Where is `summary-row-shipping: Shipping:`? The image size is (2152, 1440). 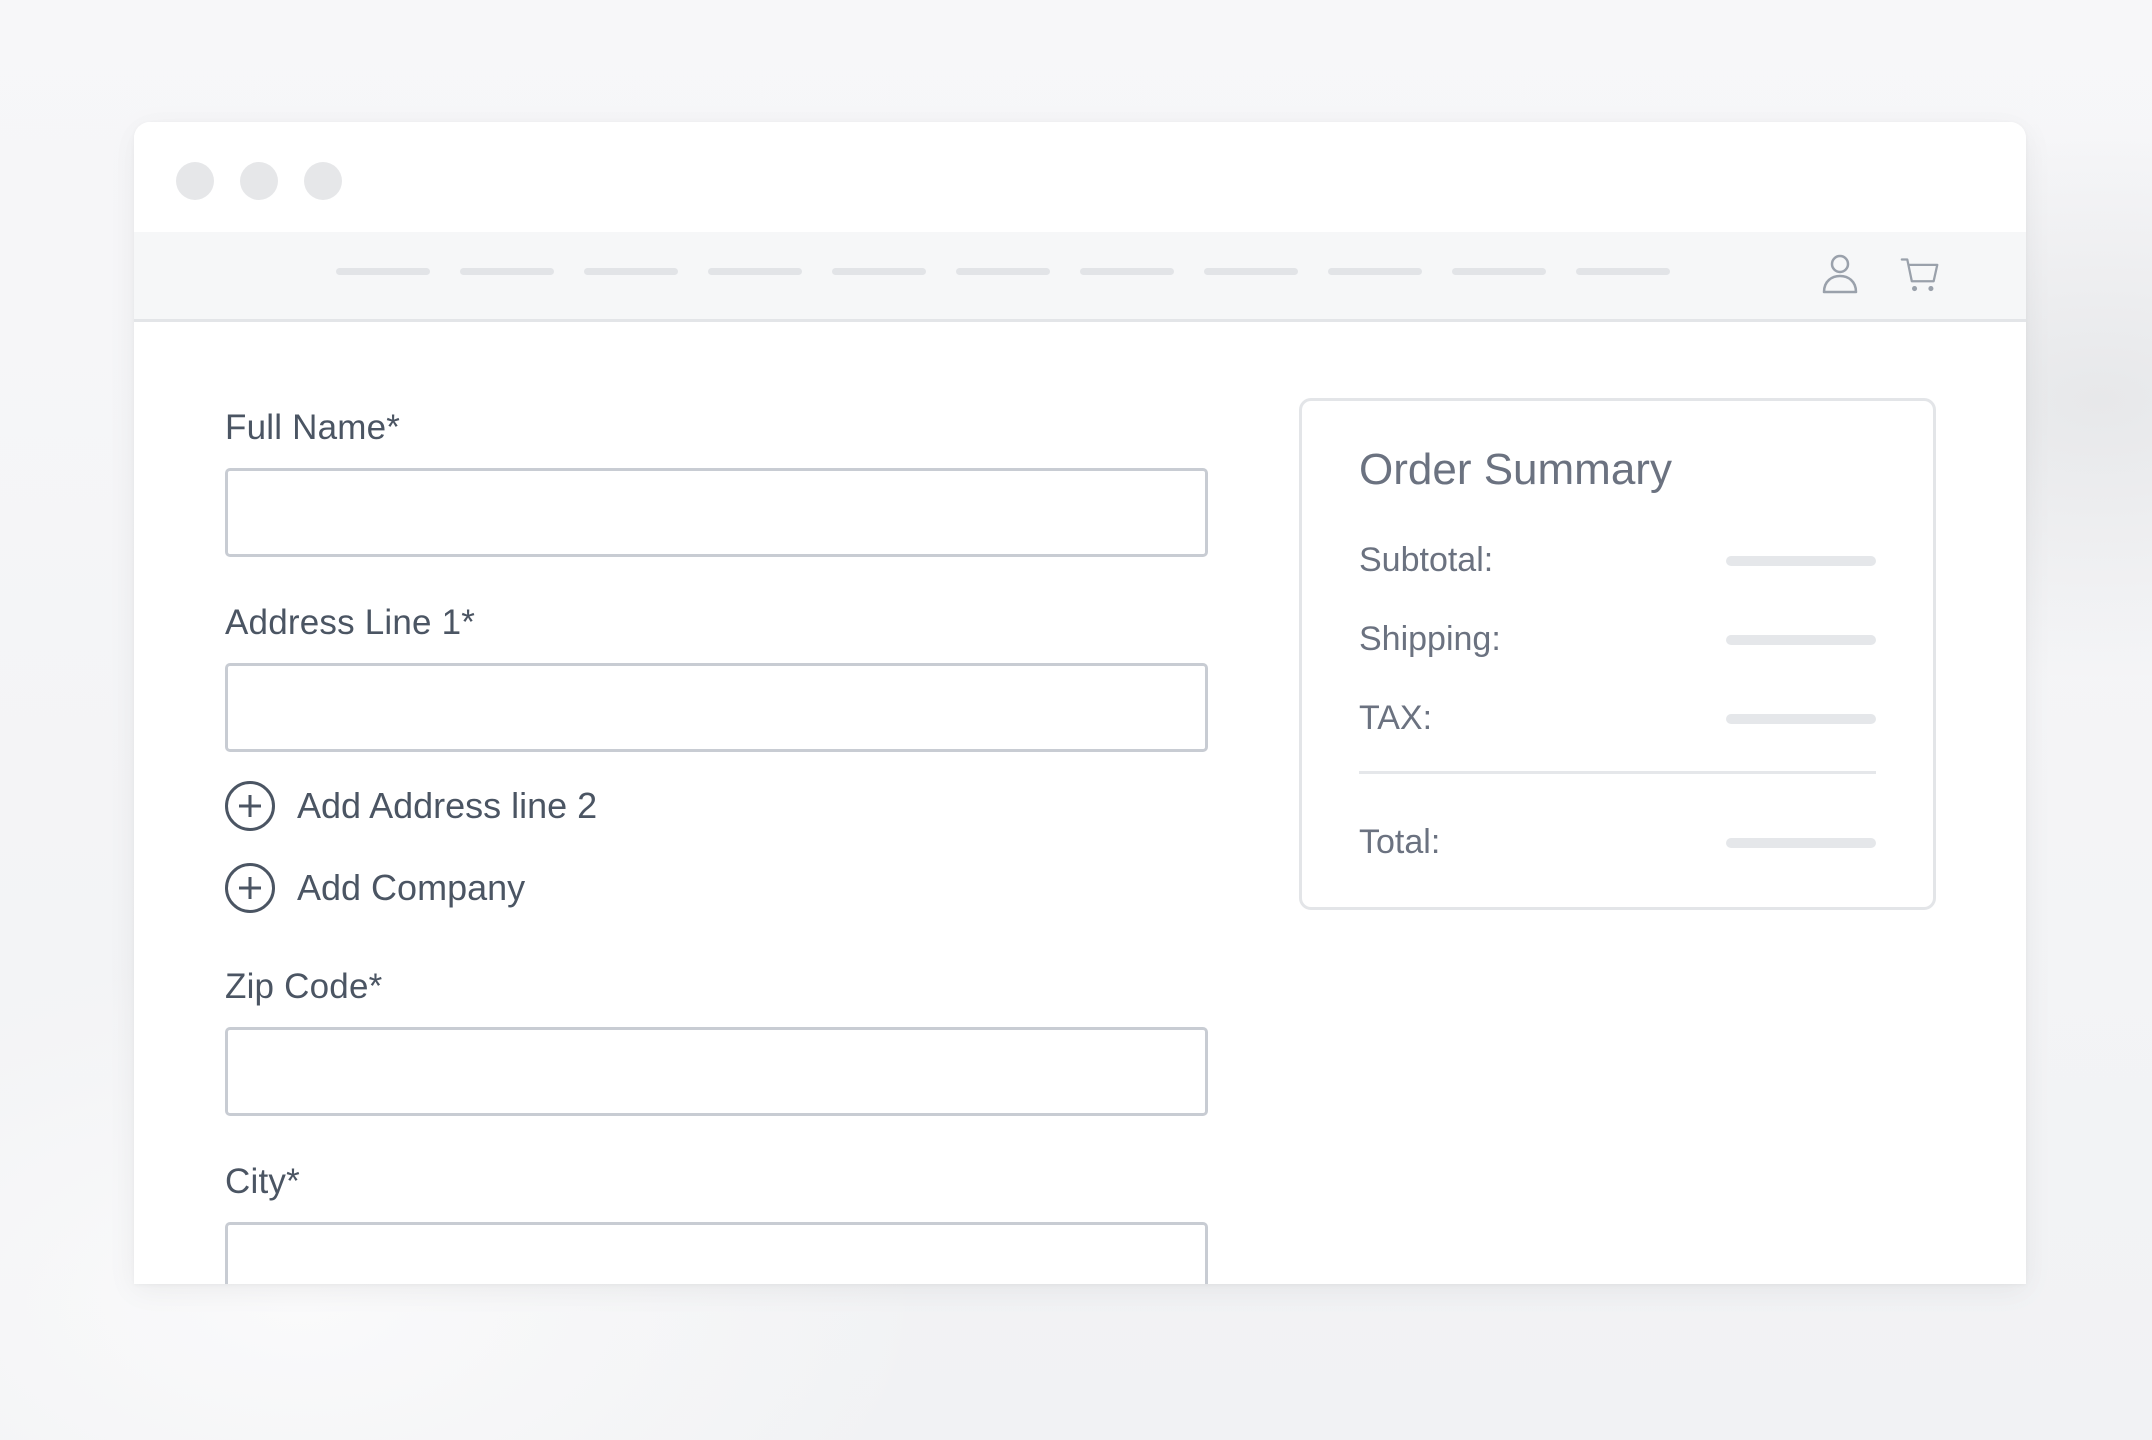 summary-row-shipping: Shipping: is located at coordinates (1617, 639).